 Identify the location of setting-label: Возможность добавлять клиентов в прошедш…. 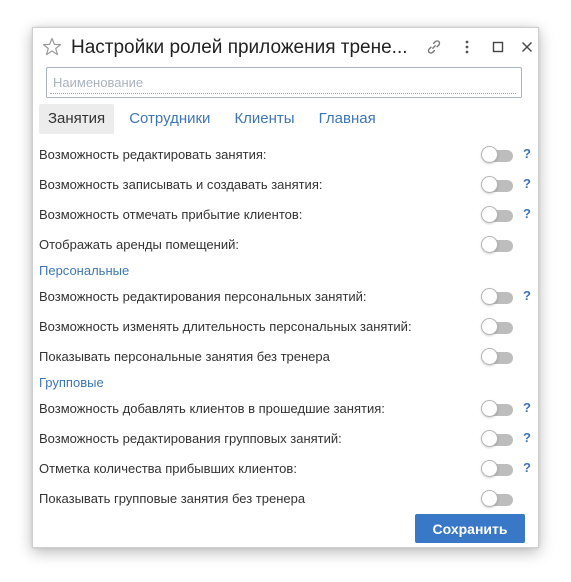
(212, 408).